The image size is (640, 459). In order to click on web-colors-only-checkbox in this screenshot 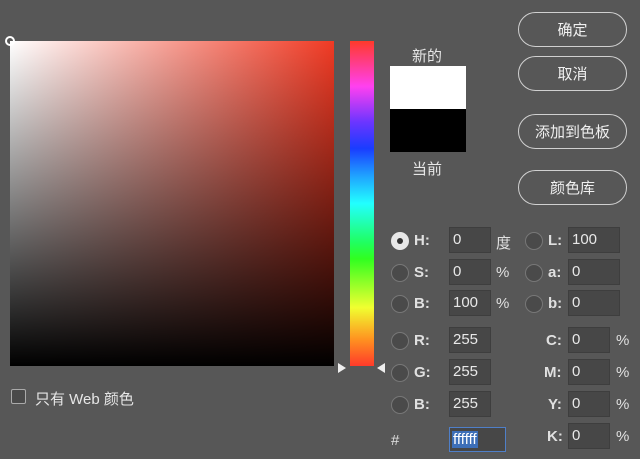, I will do `click(18, 396)`.